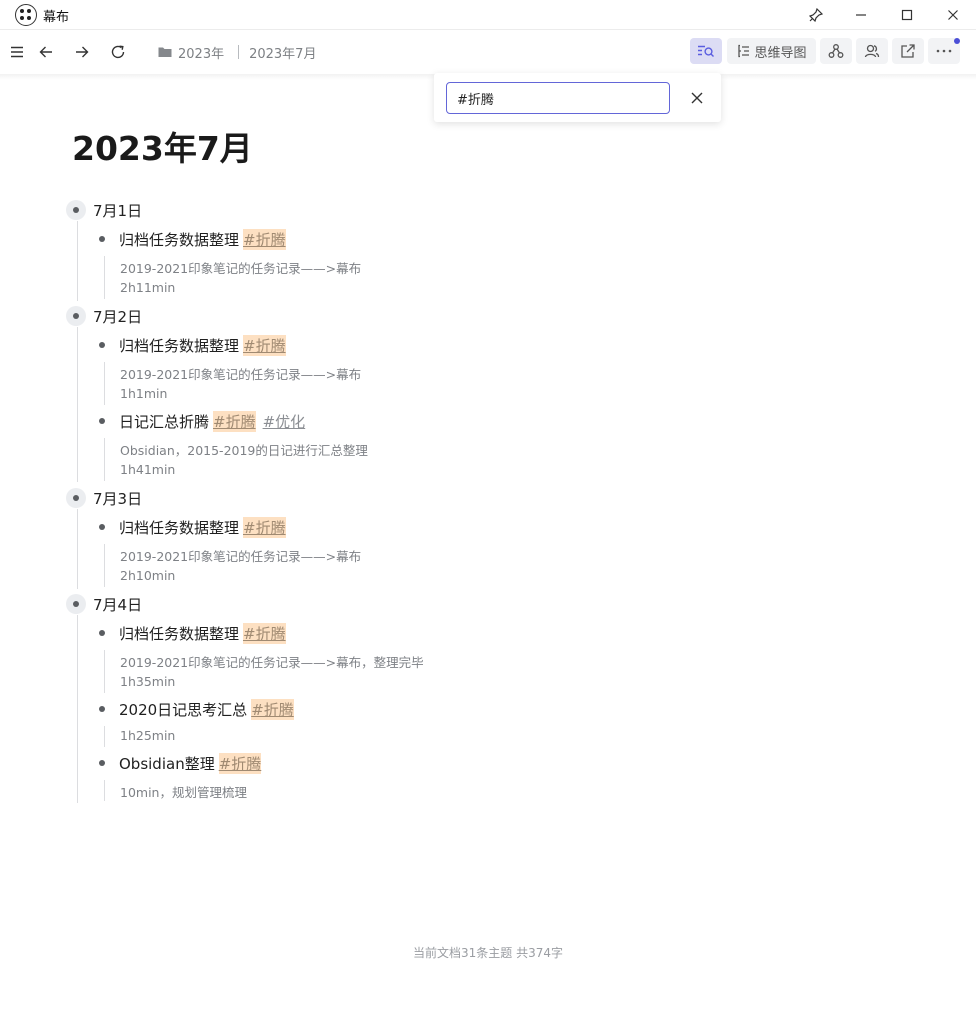 The width and height of the screenshot is (976, 1019). I want to click on title-bar: 幕布, so click(488, 15).